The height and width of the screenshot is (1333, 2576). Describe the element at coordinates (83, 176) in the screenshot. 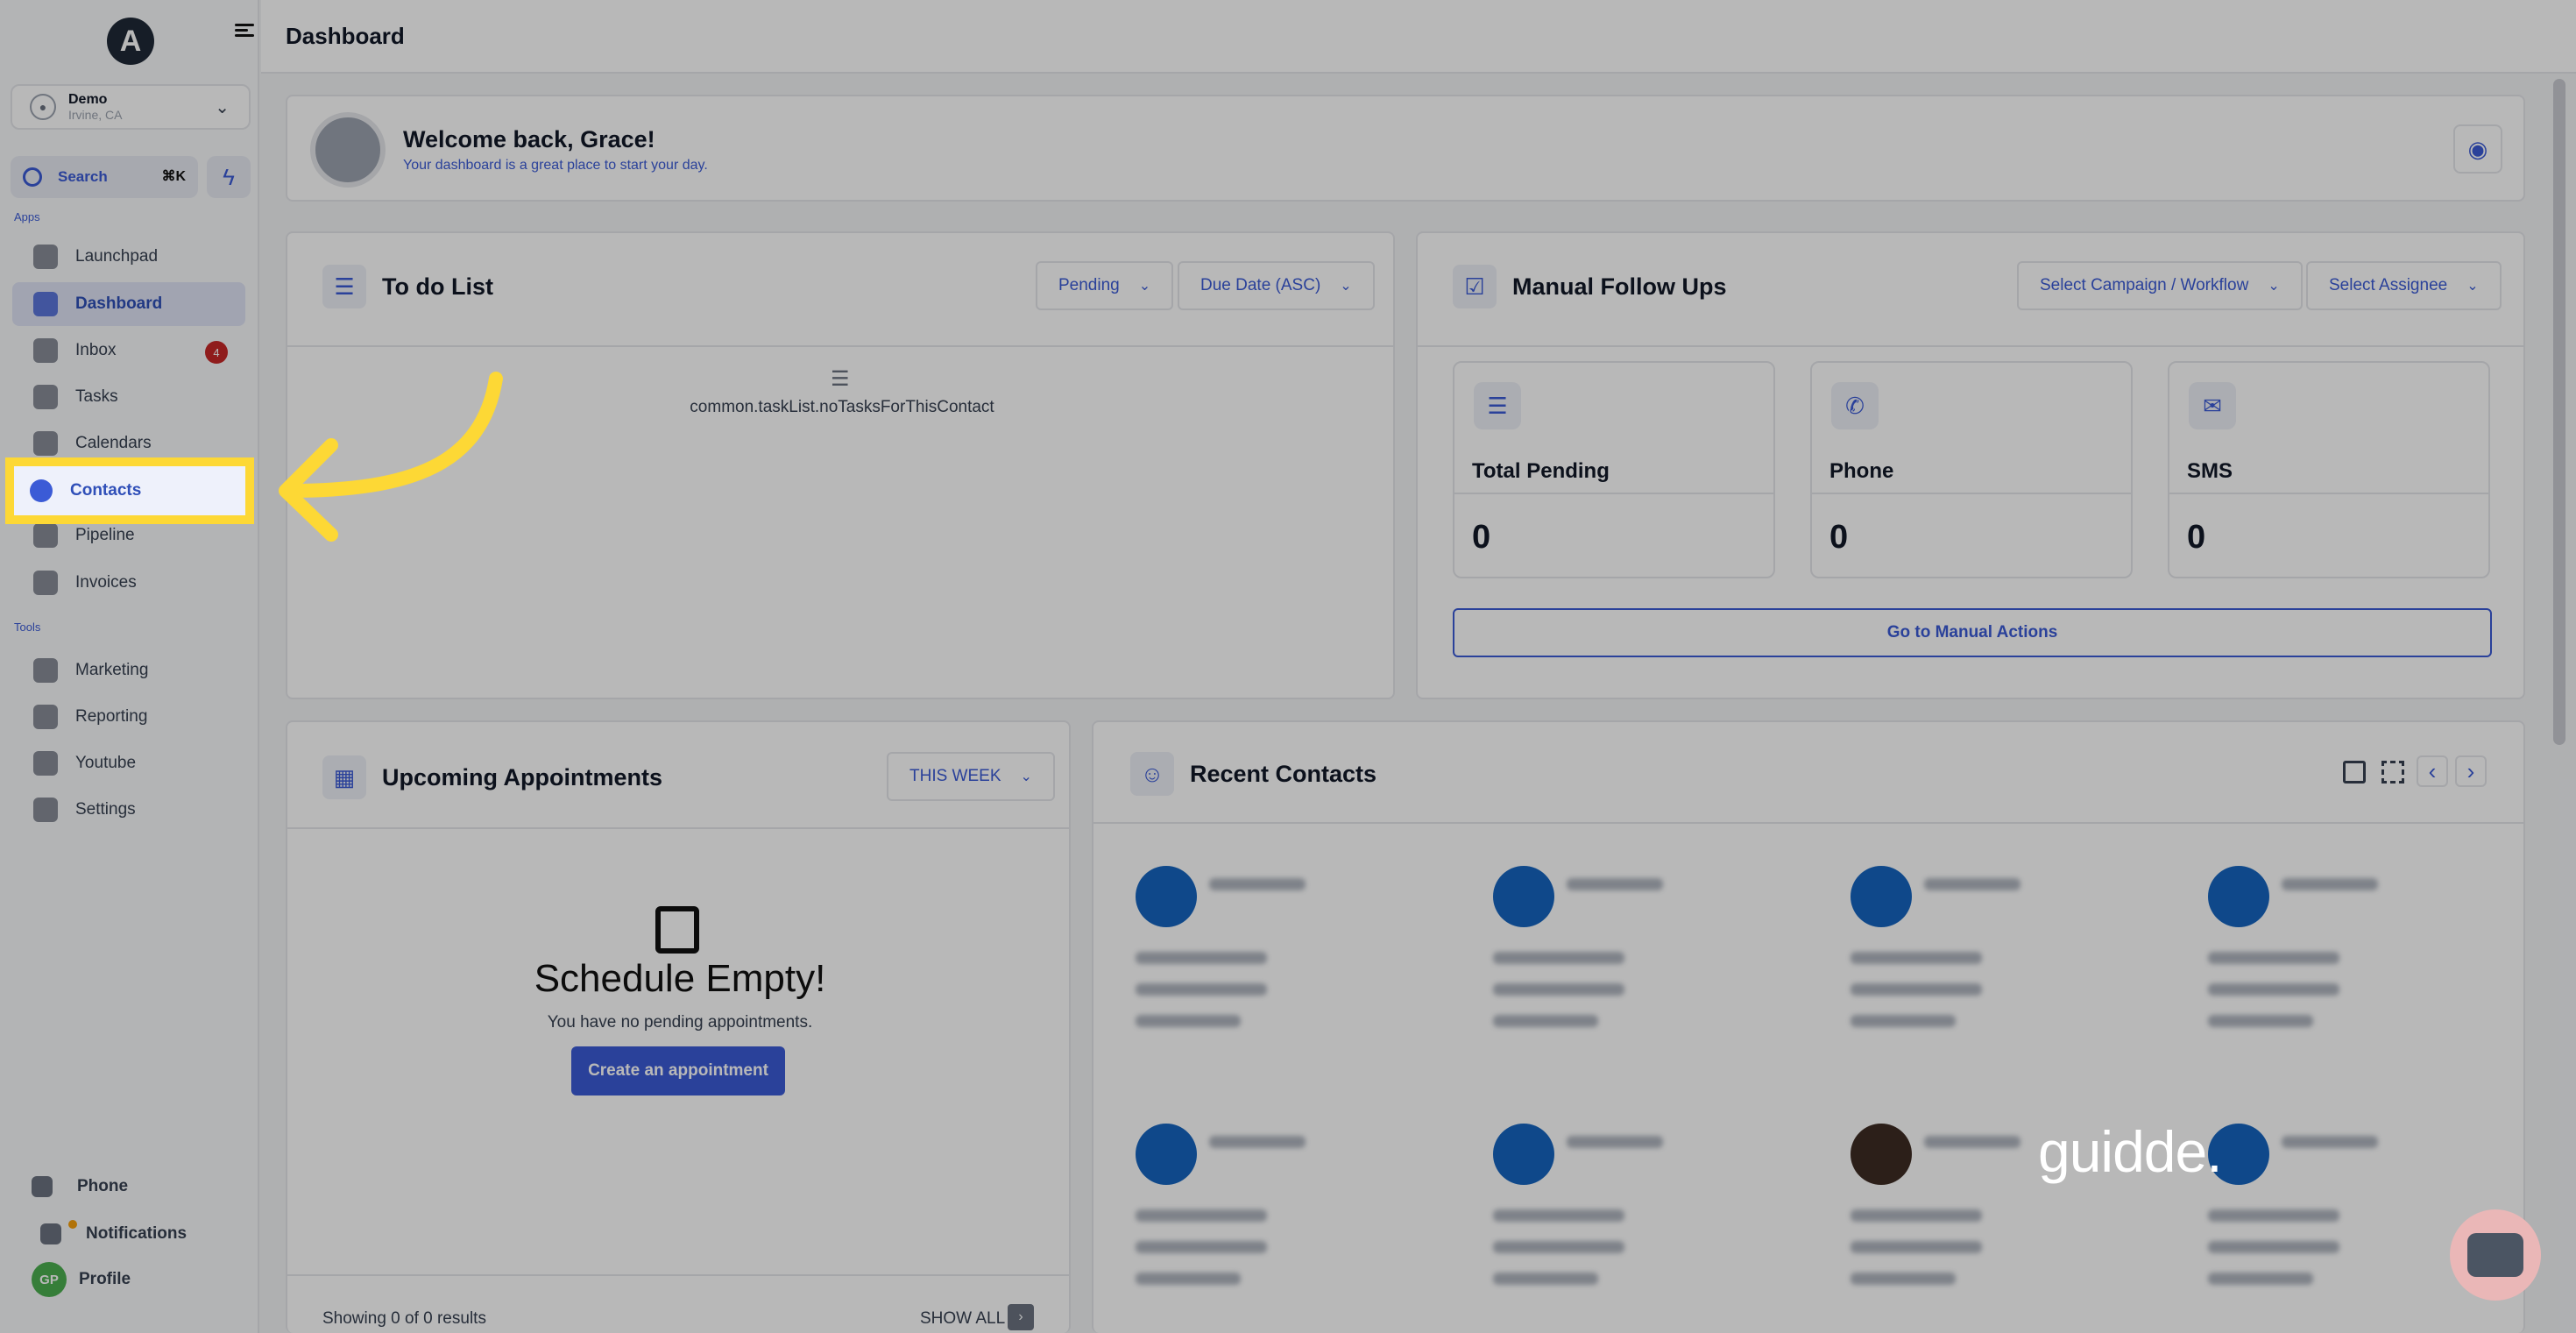

I see `search-label: Search` at that location.